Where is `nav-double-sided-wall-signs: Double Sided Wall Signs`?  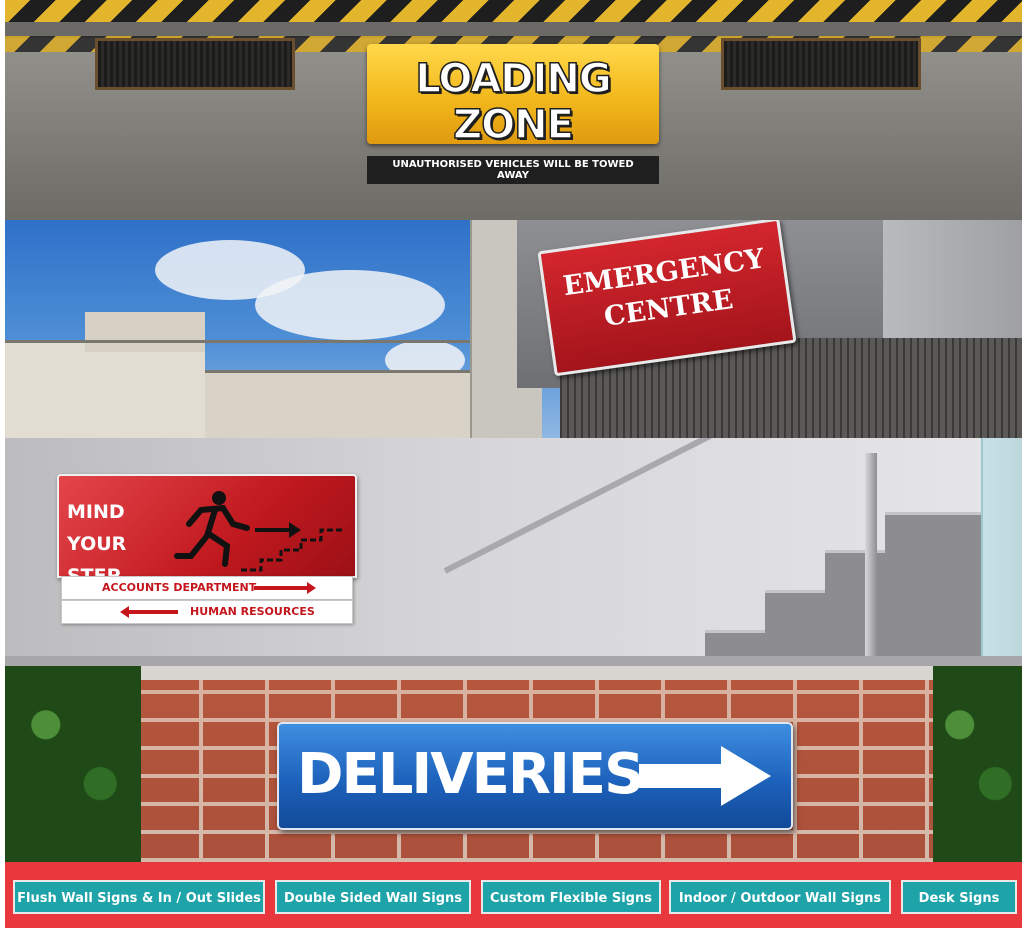 nav-double-sided-wall-signs: Double Sided Wall Signs is located at coordinates (373, 897).